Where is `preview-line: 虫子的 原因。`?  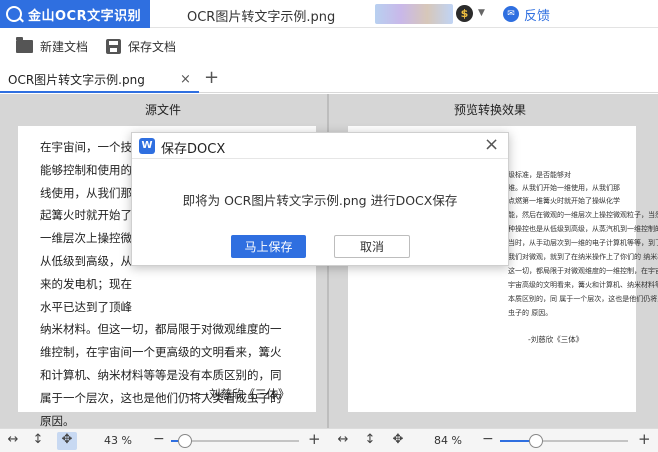
preview-line: 虫子的 原因。 is located at coordinates (530, 313).